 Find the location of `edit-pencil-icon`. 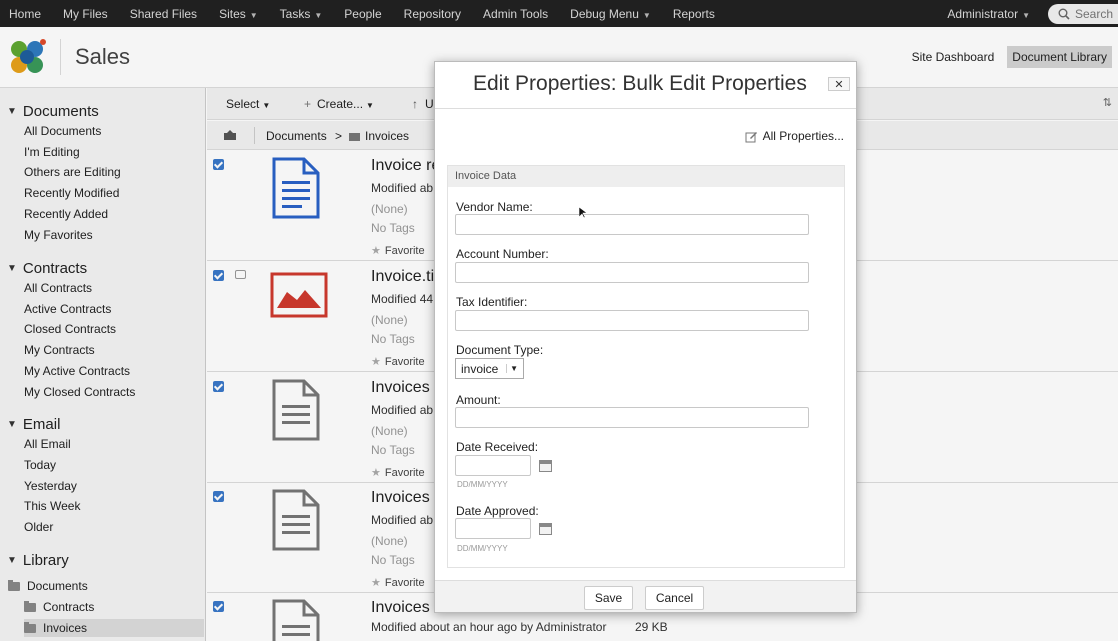

edit-pencil-icon is located at coordinates (751, 136).